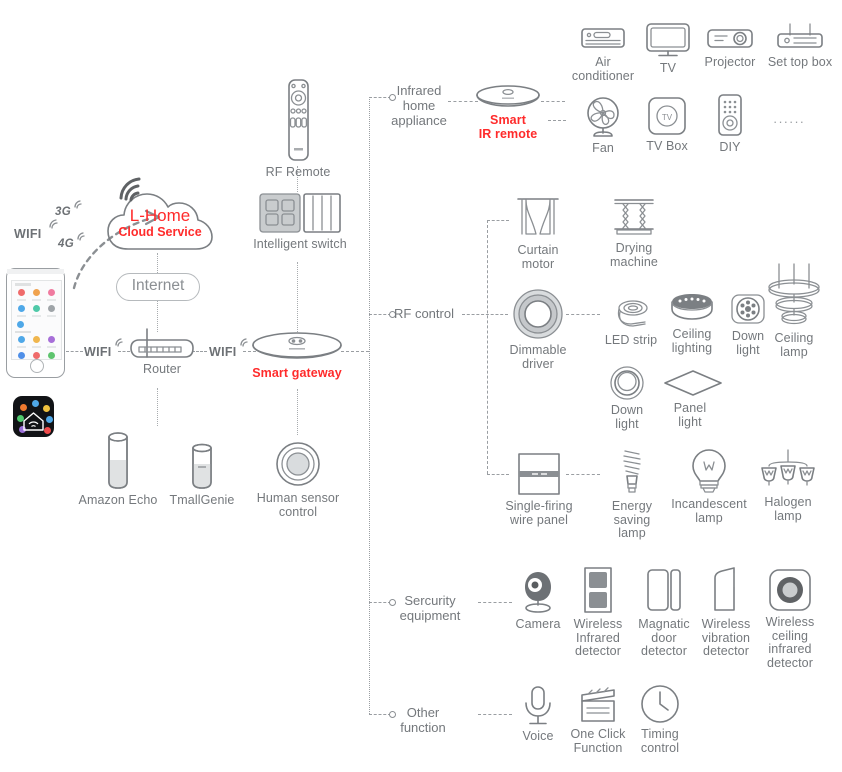 The height and width of the screenshot is (772, 842). I want to click on node-single-firing-wire-panel: Single-firing wire panel, so click(539, 489).